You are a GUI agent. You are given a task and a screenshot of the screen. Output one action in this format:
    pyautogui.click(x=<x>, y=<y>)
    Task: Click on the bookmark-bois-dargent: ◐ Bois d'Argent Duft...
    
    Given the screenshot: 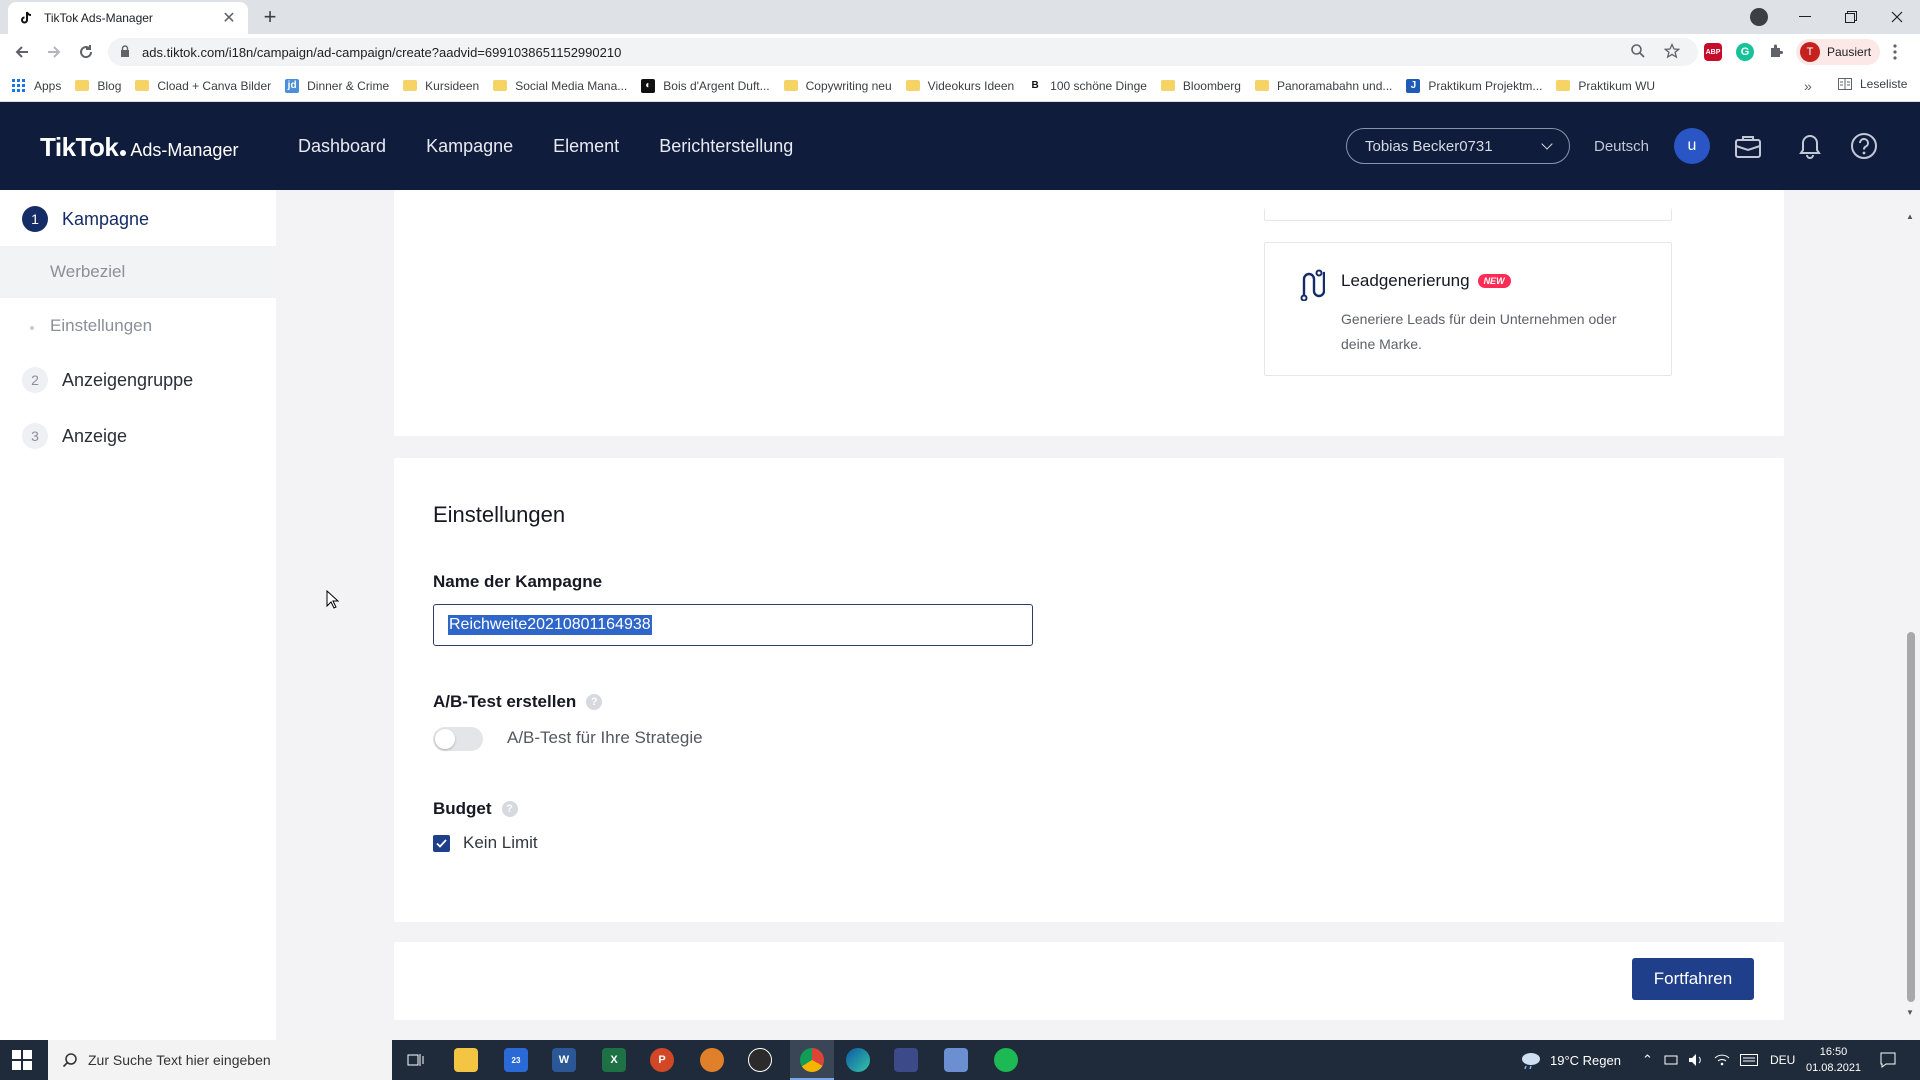 What is the action you would take?
    pyautogui.click(x=705, y=85)
    